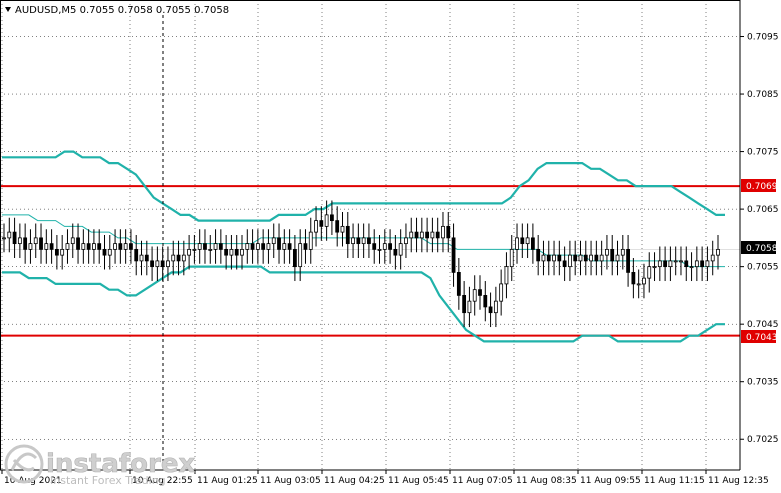  What do you see at coordinates (738, 481) in the screenshot?
I see `time-tick-label: 11 Aug 12:35` at bounding box center [738, 481].